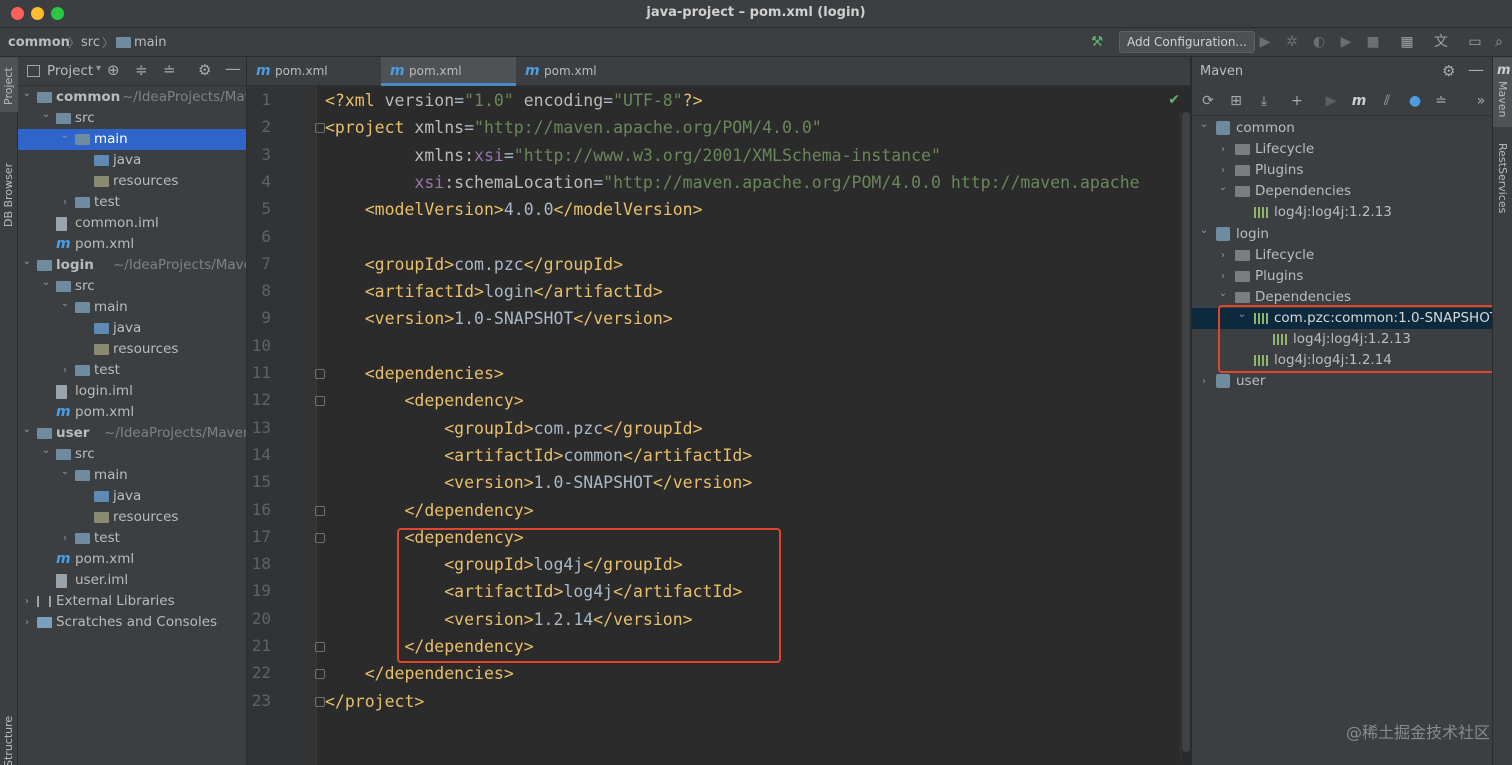  Describe the element at coordinates (1186, 432) in the screenshot. I see `scrollbar-thumb` at that location.